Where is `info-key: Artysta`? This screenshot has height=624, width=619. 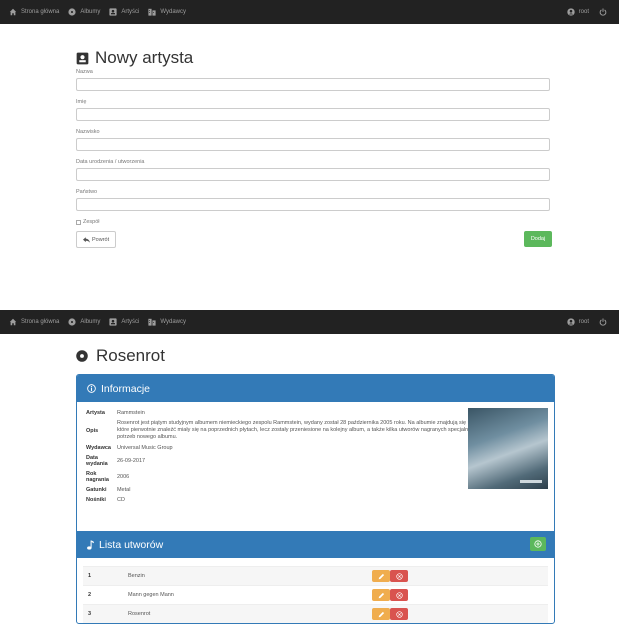 info-key: Artysta is located at coordinates (95, 413).